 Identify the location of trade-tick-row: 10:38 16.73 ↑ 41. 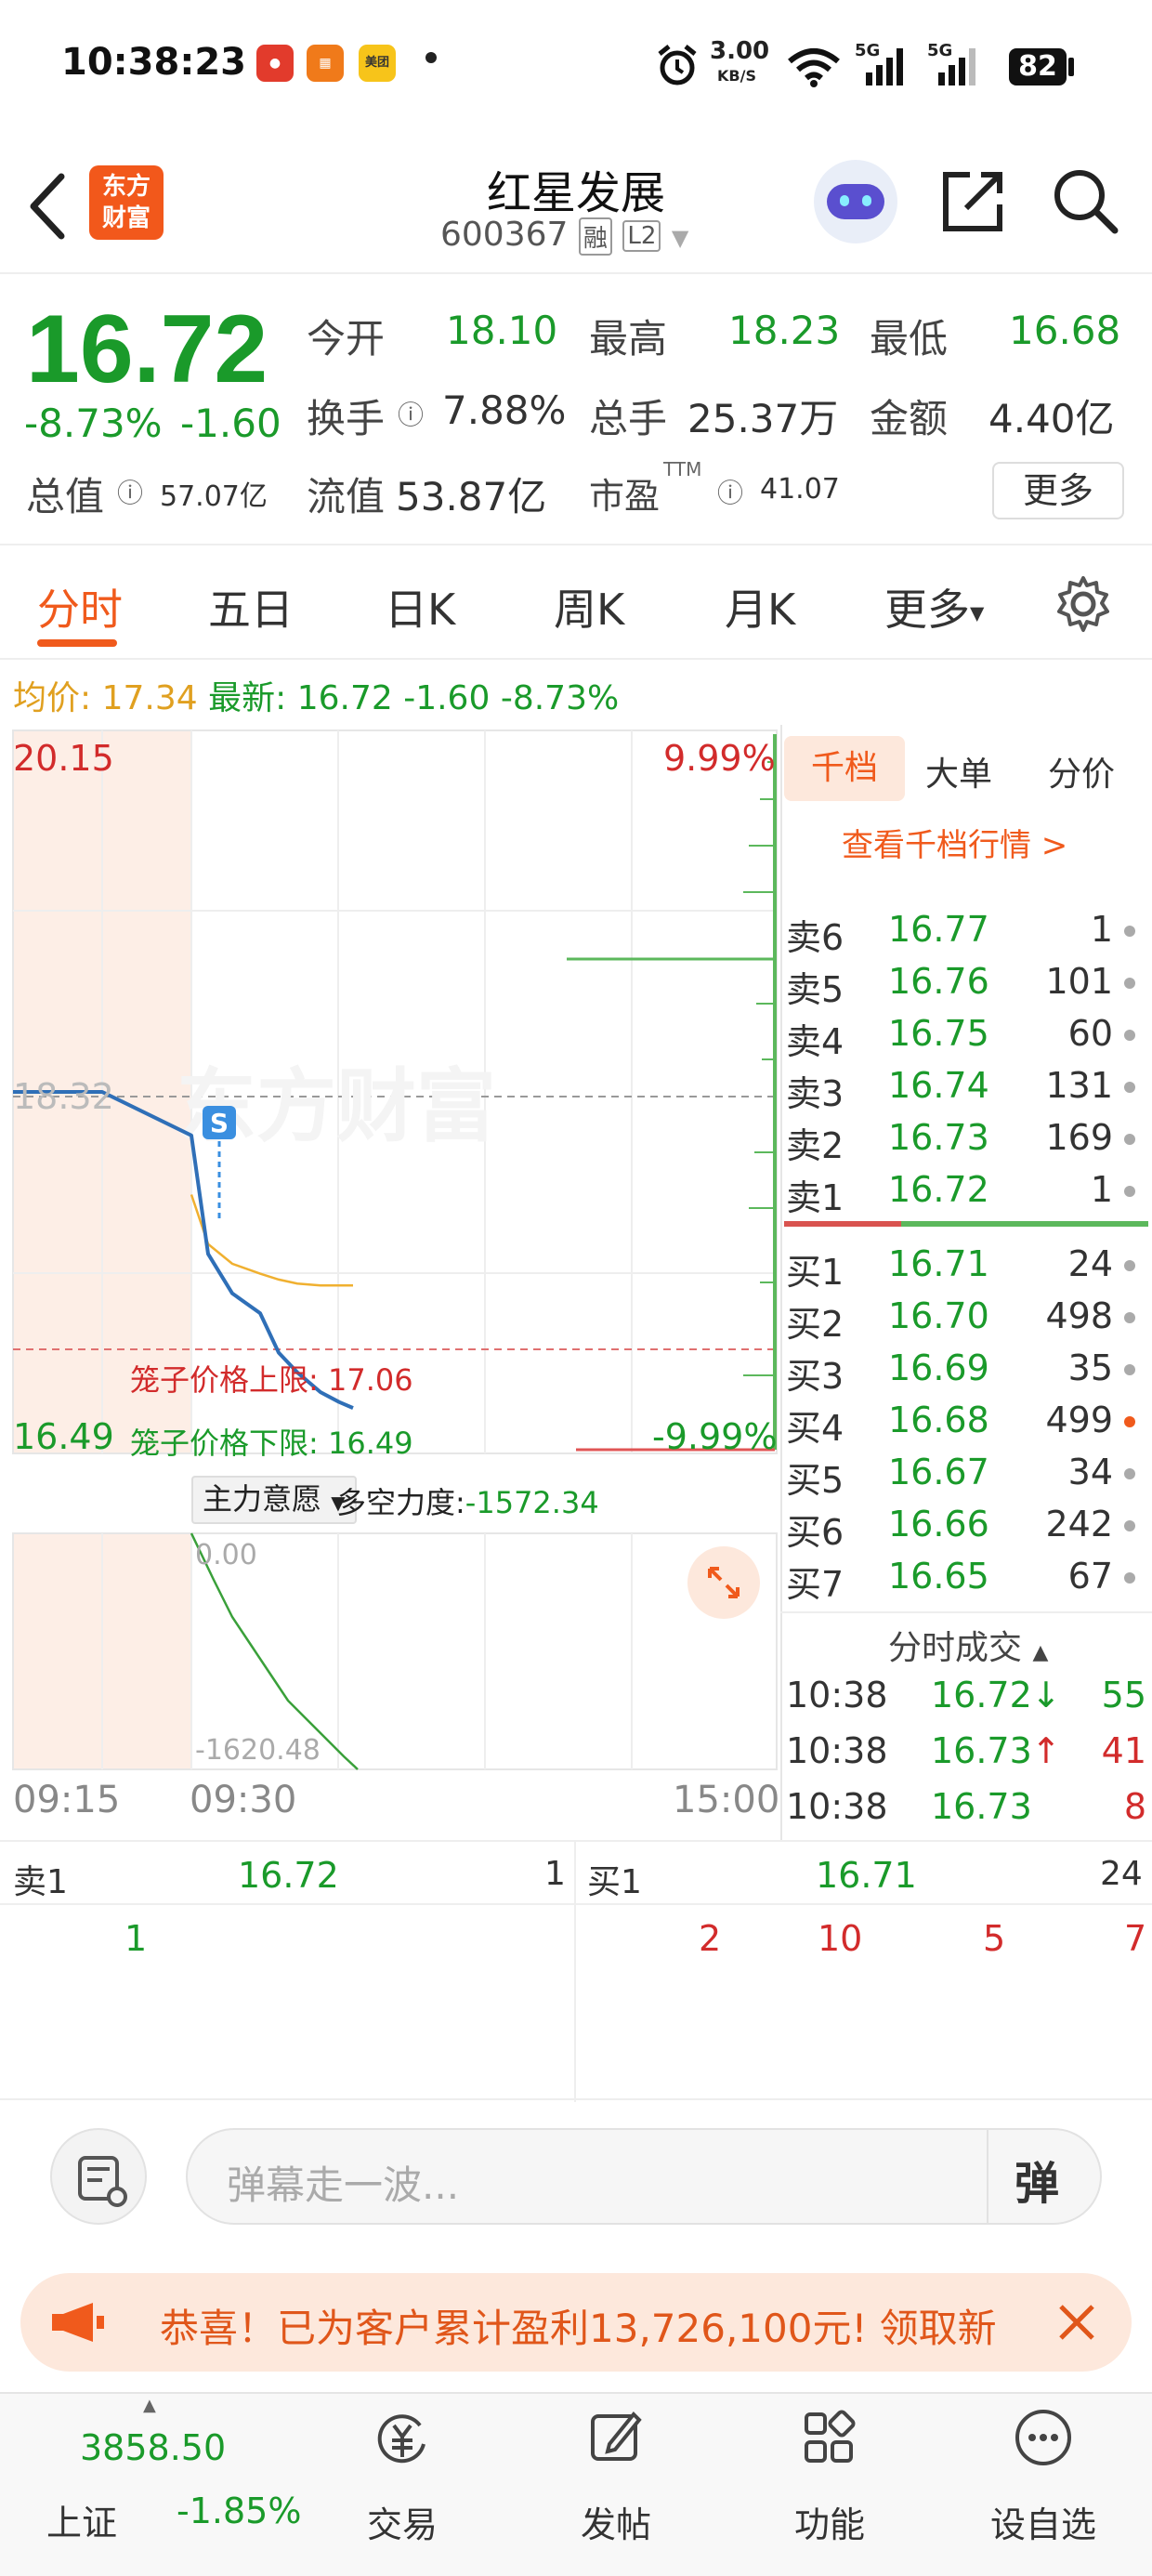
(966, 1751).